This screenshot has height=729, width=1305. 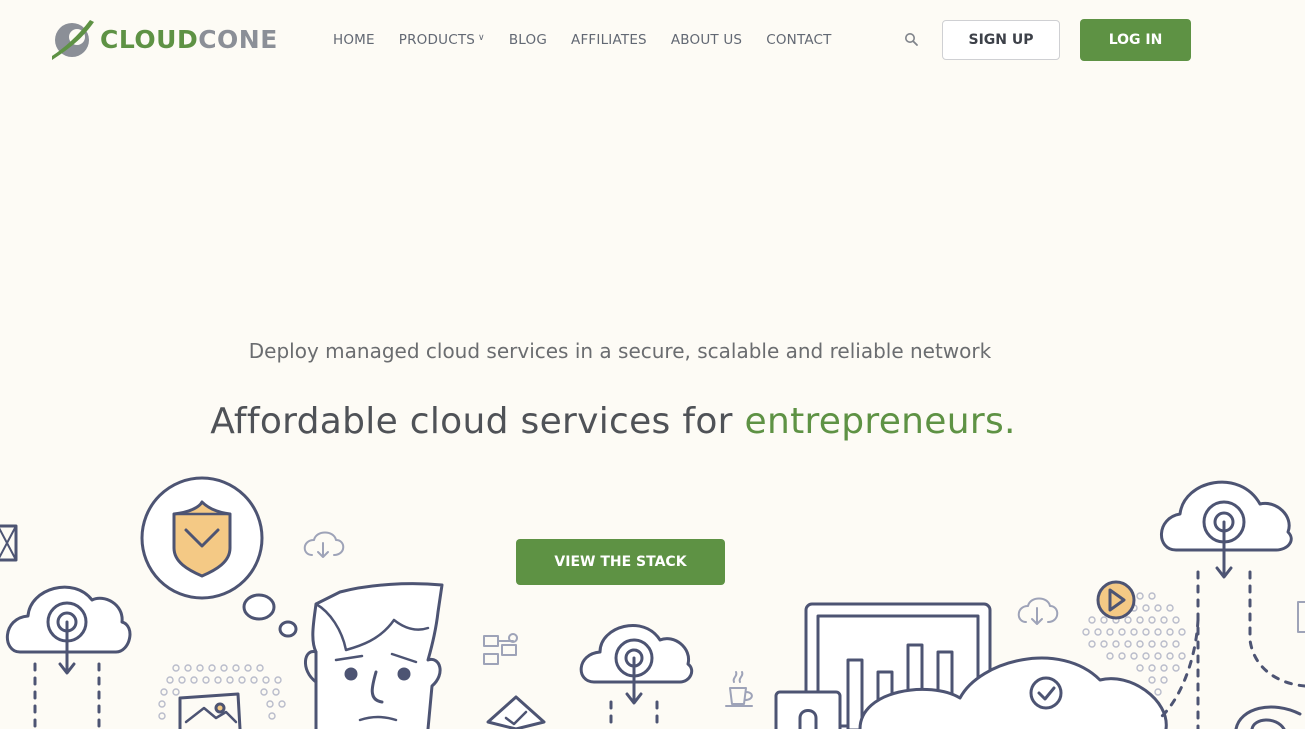 I want to click on view-the-stack-button: VIEW THE STACK, so click(x=620, y=562).